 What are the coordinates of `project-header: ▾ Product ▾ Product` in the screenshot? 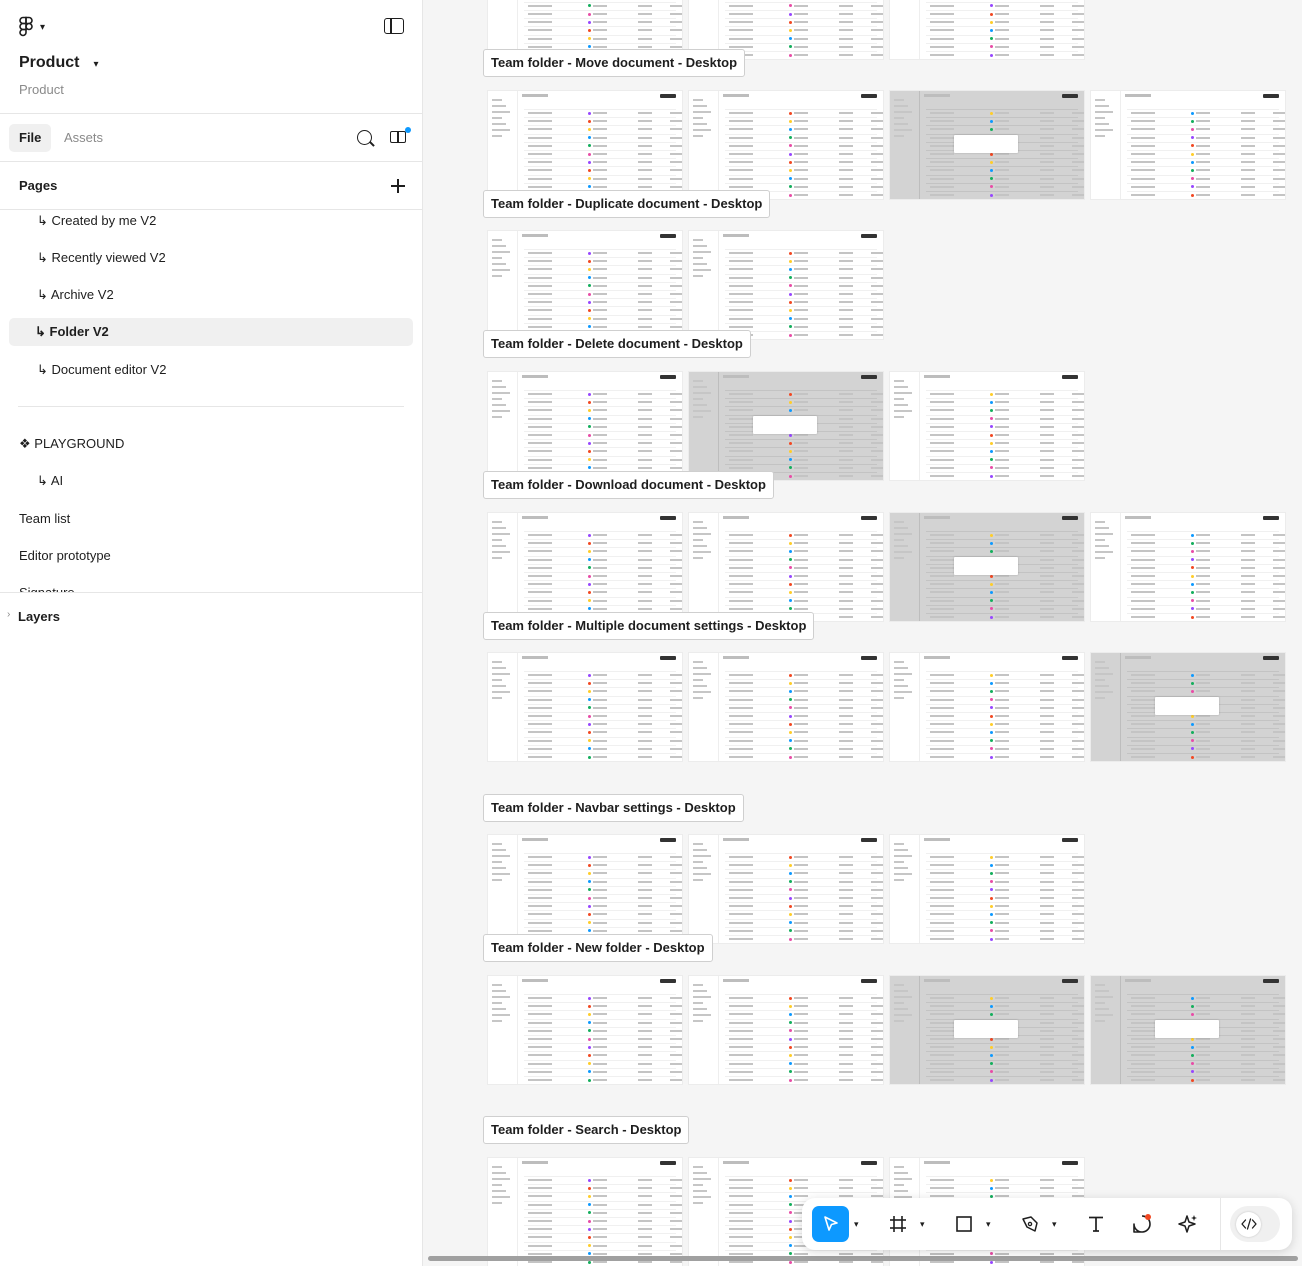 It's located at (211, 57).